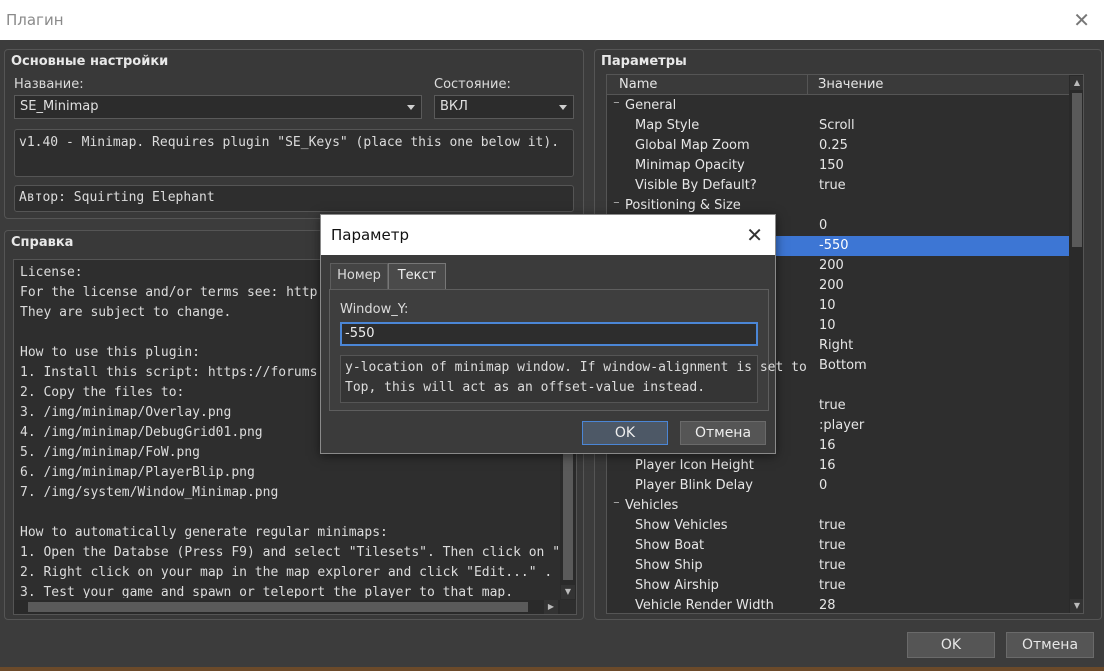  What do you see at coordinates (696, 185) in the screenshot?
I see `parameter-name: Visible By Default?` at bounding box center [696, 185].